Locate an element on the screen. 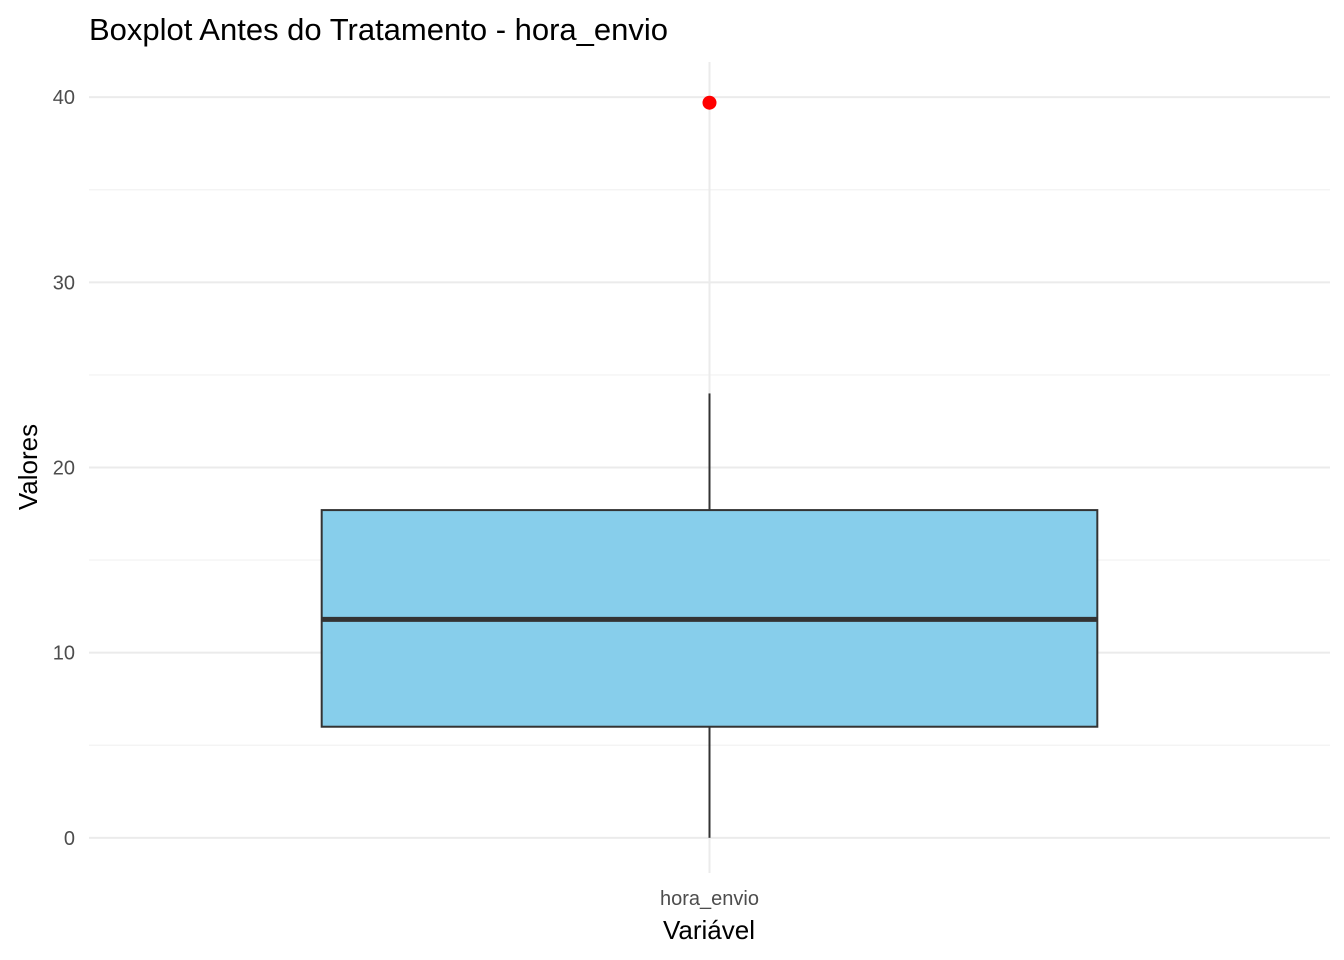 The width and height of the screenshot is (1344, 960). x-tick-label: hora_envio is located at coordinates (709, 899).